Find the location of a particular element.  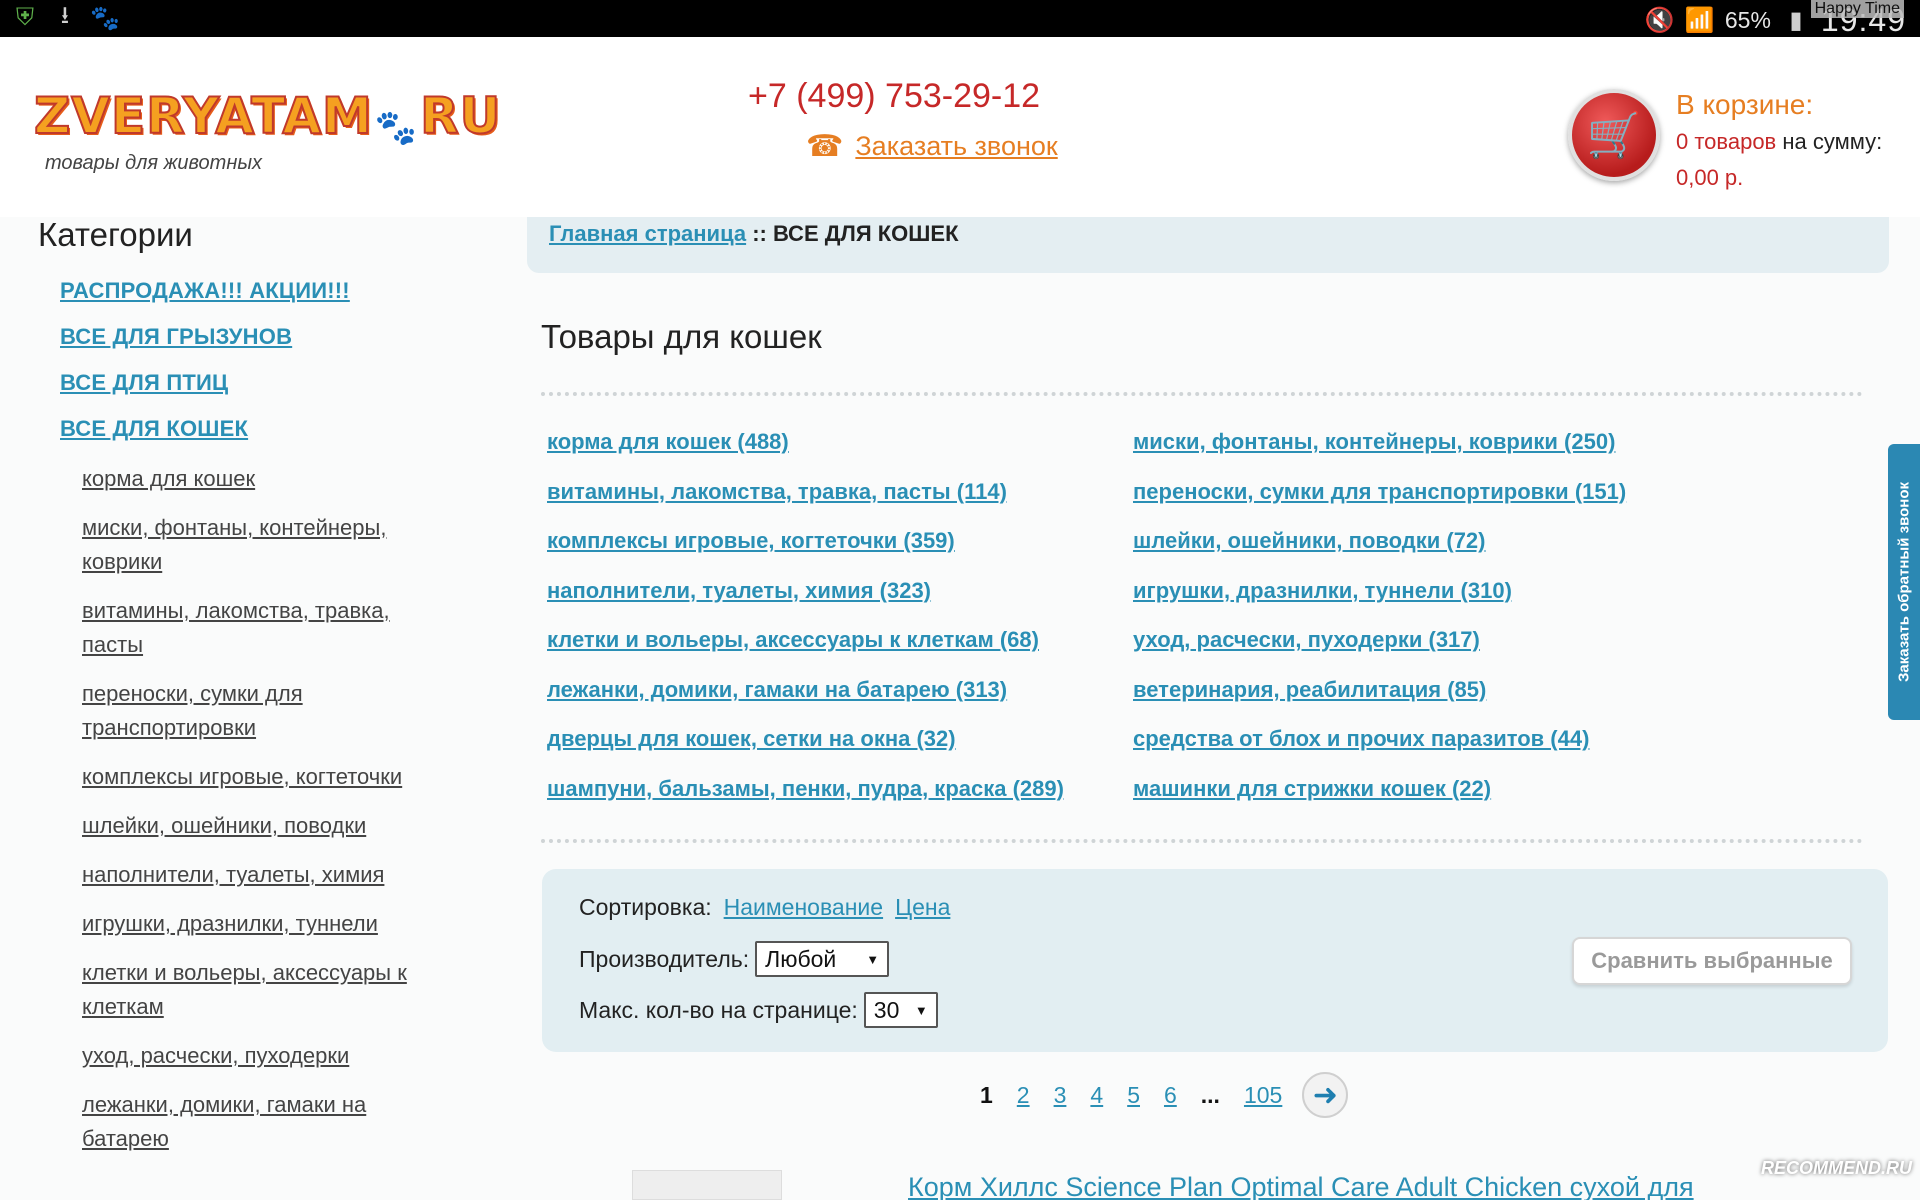

per-page-select: 30 ▼ is located at coordinates (900, 1010).